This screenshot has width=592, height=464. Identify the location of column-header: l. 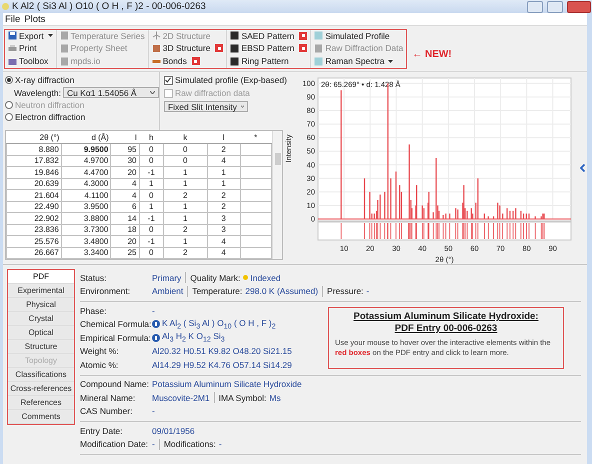
(223, 137).